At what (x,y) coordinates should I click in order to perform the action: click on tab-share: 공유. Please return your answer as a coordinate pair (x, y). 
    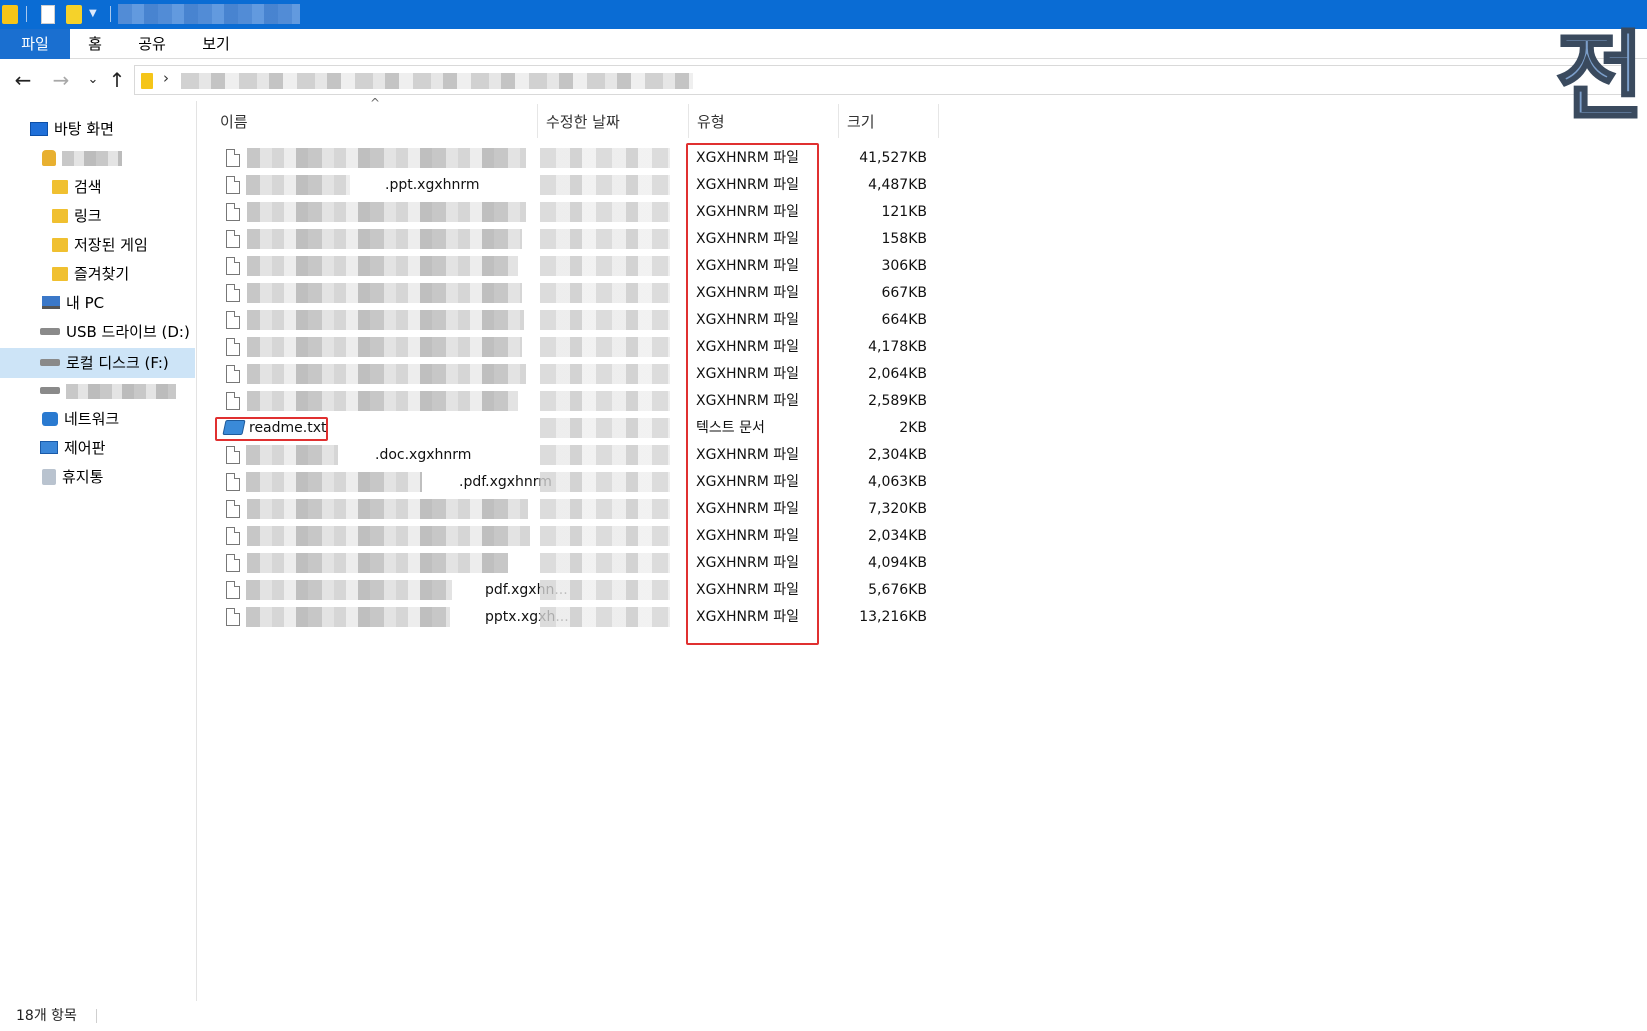
    Looking at the image, I should click on (152, 44).